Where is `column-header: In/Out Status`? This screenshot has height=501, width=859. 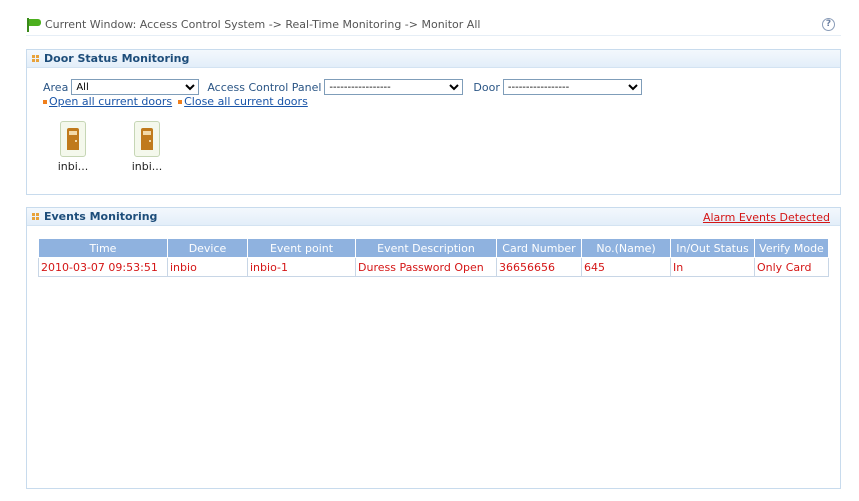 column-header: In/Out Status is located at coordinates (712, 248).